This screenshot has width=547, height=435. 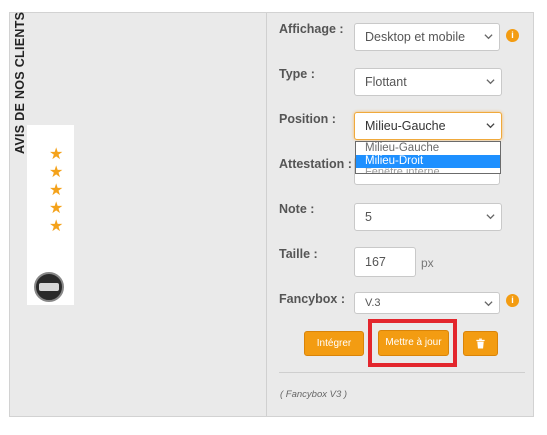 I want to click on taille-unit: px, so click(x=427, y=263).